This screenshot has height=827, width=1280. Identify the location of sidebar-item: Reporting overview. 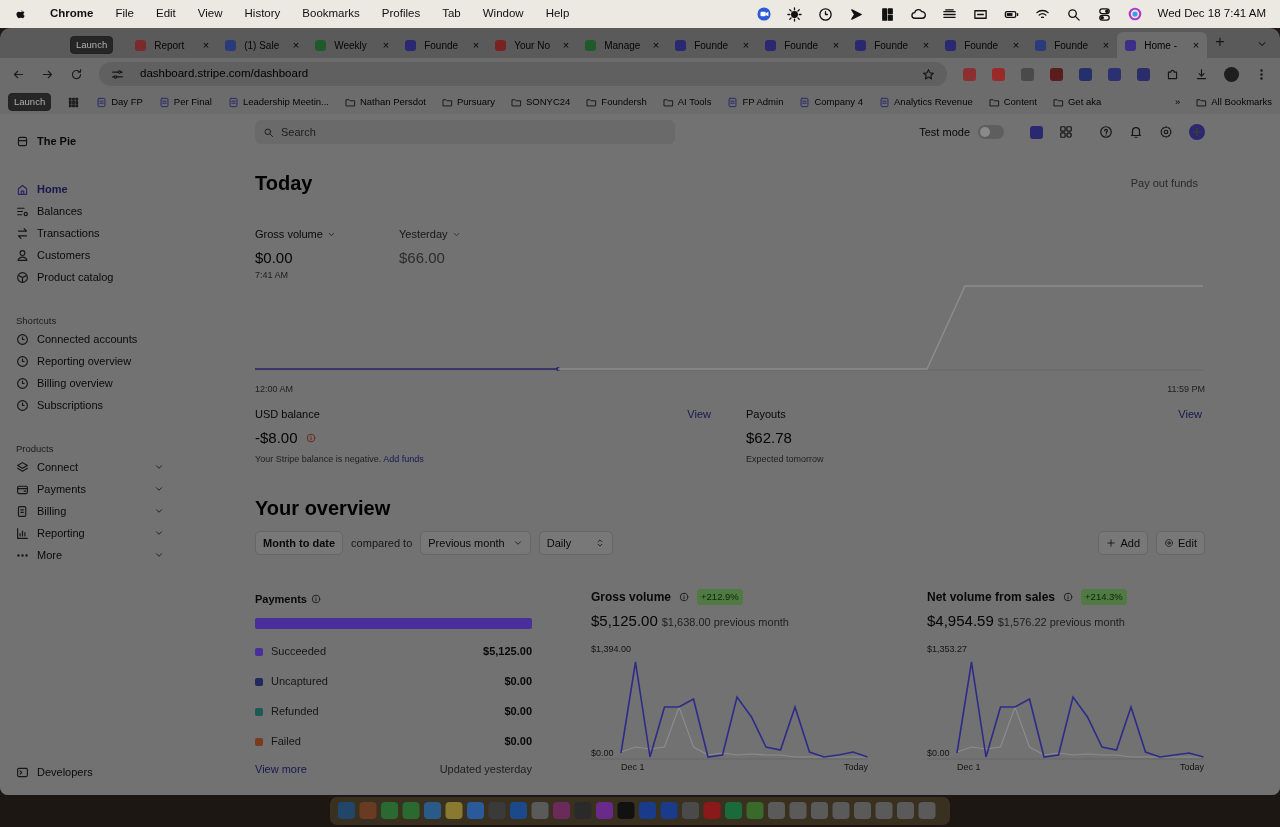
(128, 361).